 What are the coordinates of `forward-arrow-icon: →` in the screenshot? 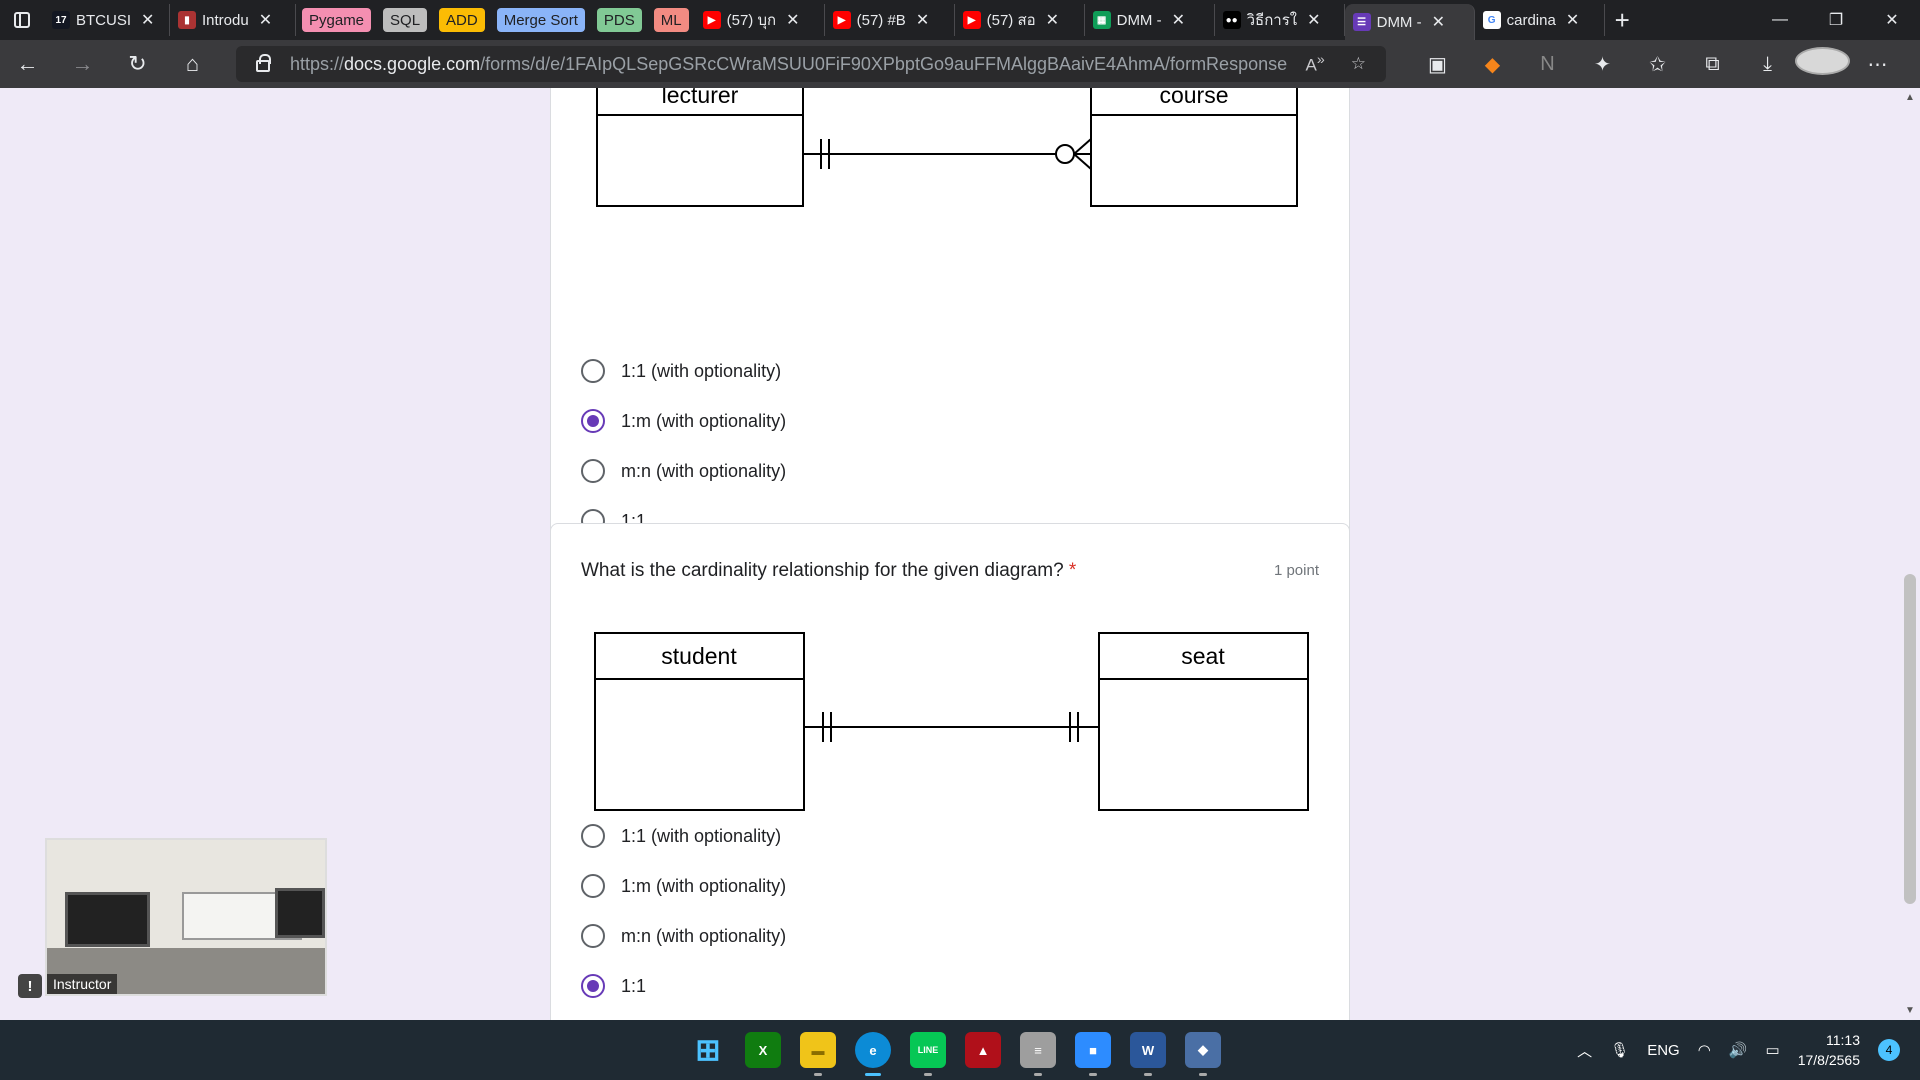 It's located at (82, 64).